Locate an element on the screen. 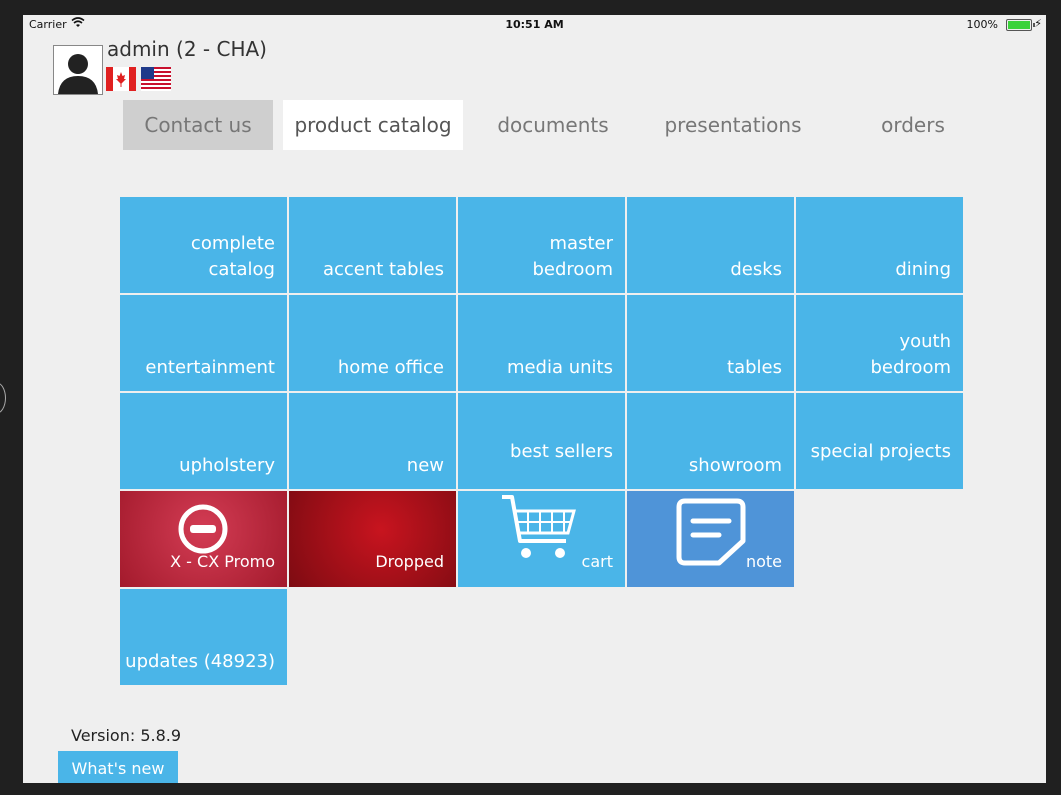  tile-master-bedroom: master bedroom is located at coordinates (541, 245).